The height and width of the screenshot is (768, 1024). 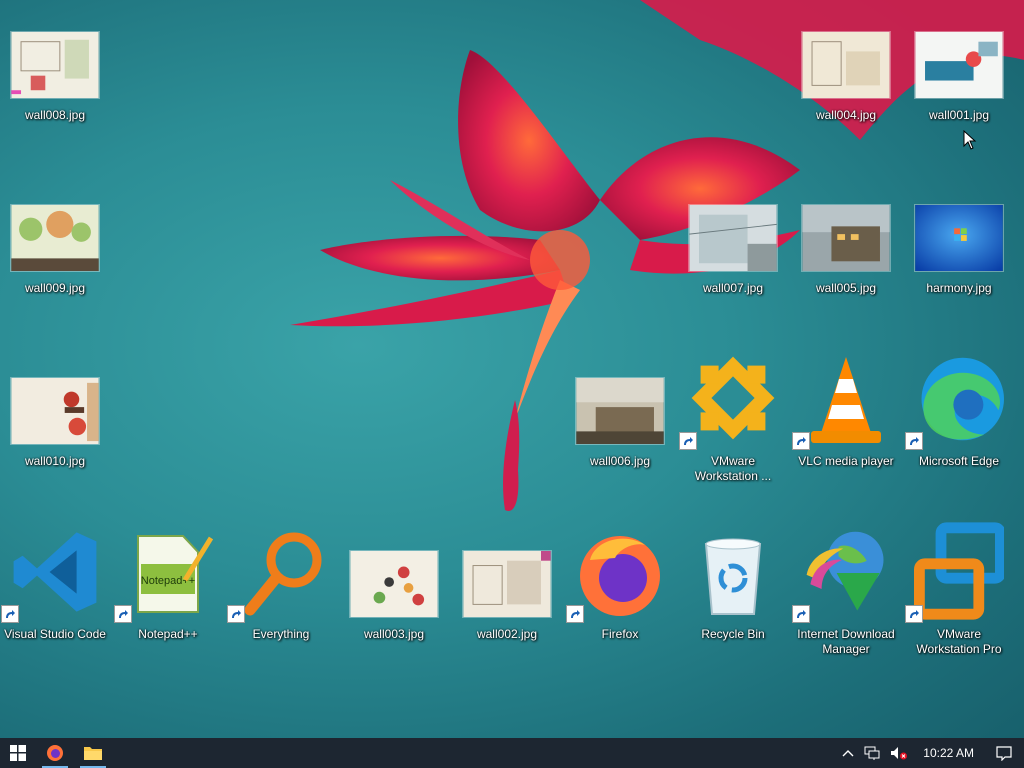 What do you see at coordinates (620, 411) in the screenshot?
I see `wall006-thumbnail-icon` at bounding box center [620, 411].